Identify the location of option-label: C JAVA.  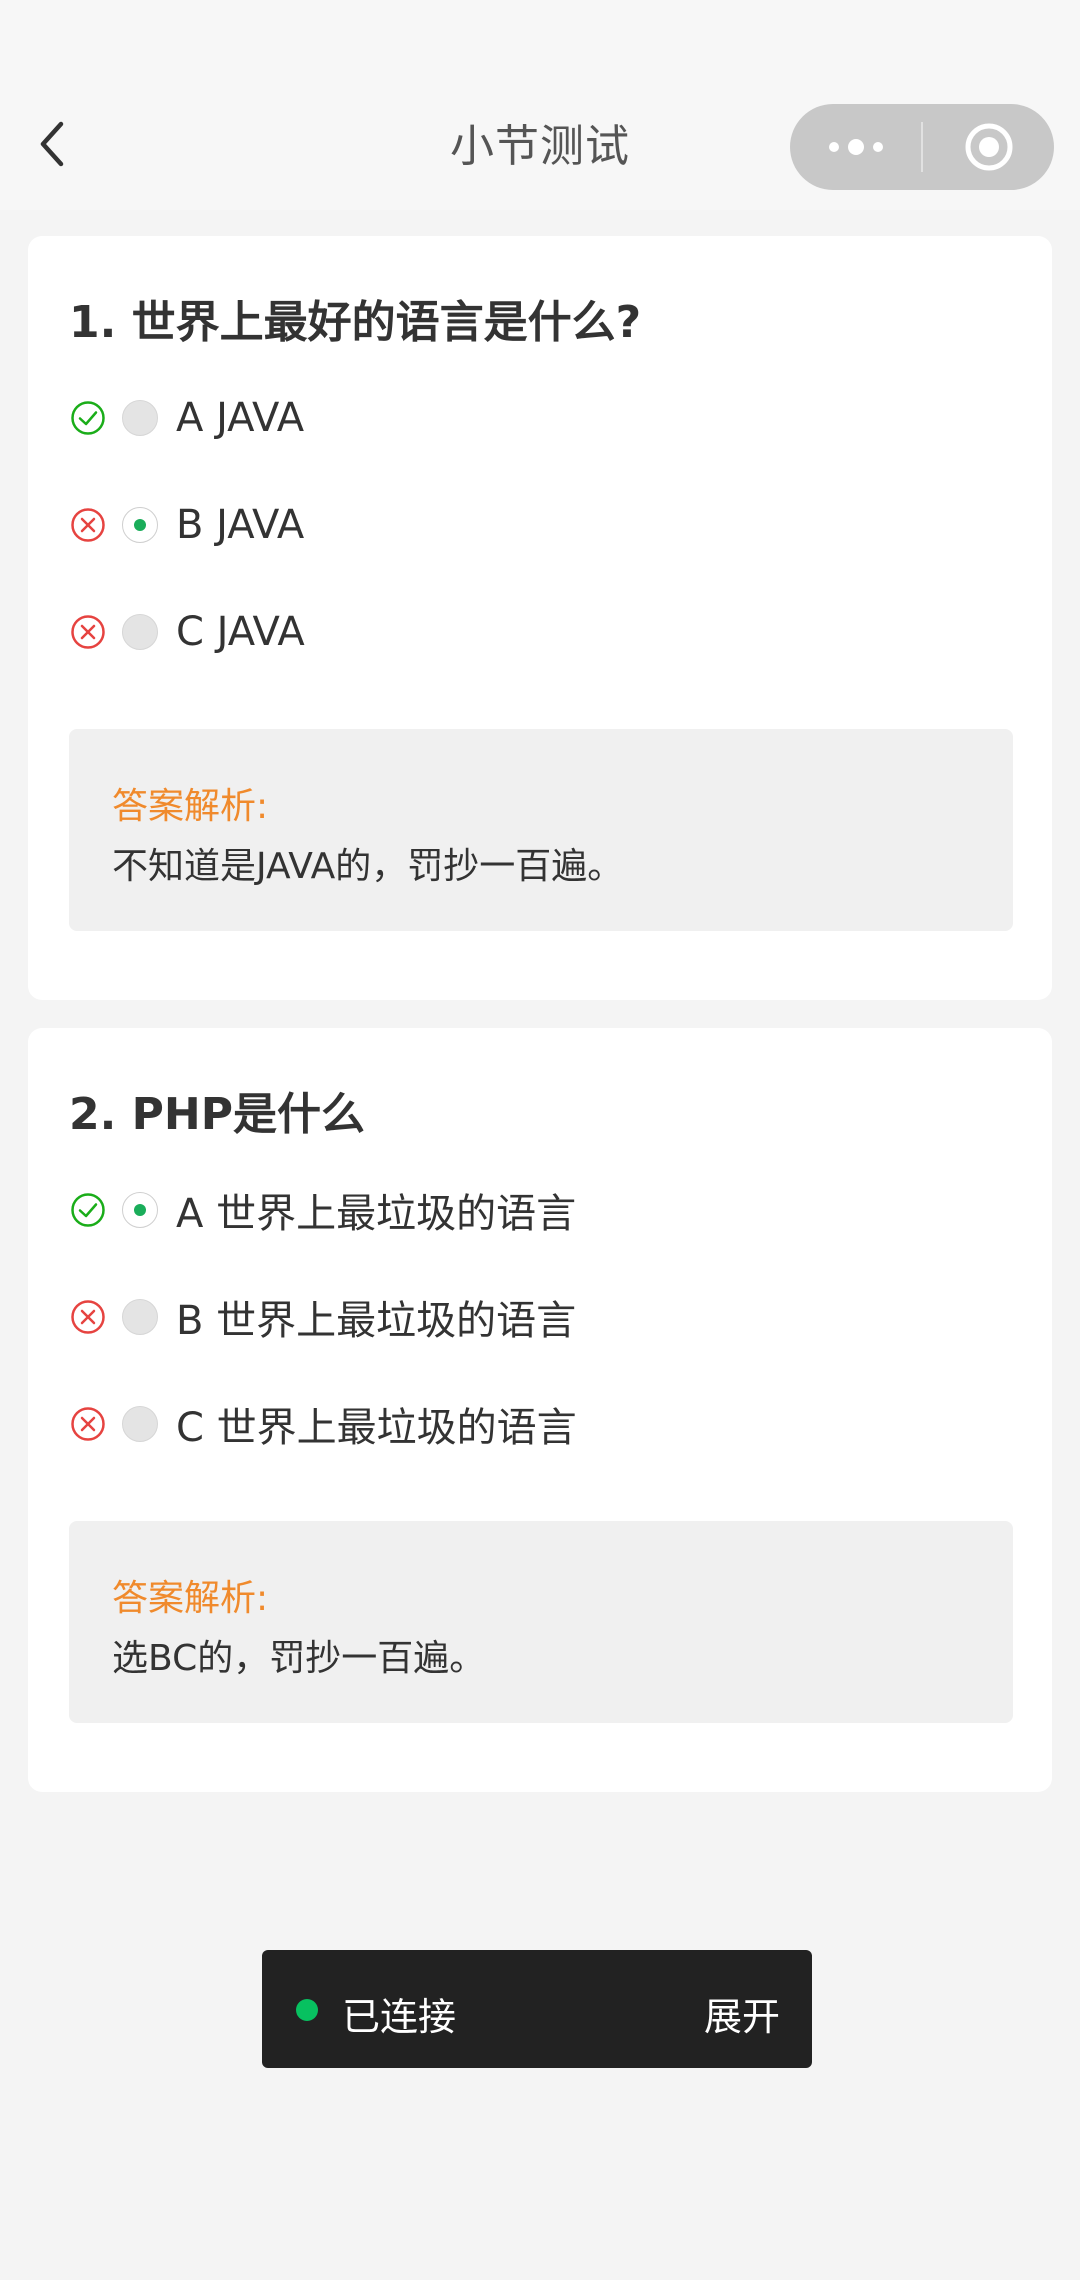
(240, 632).